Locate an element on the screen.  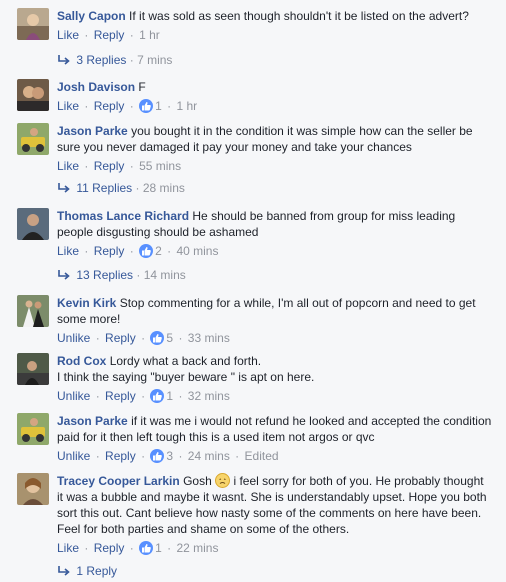
comment-author: Kevin Kirk is located at coordinates (86, 303).